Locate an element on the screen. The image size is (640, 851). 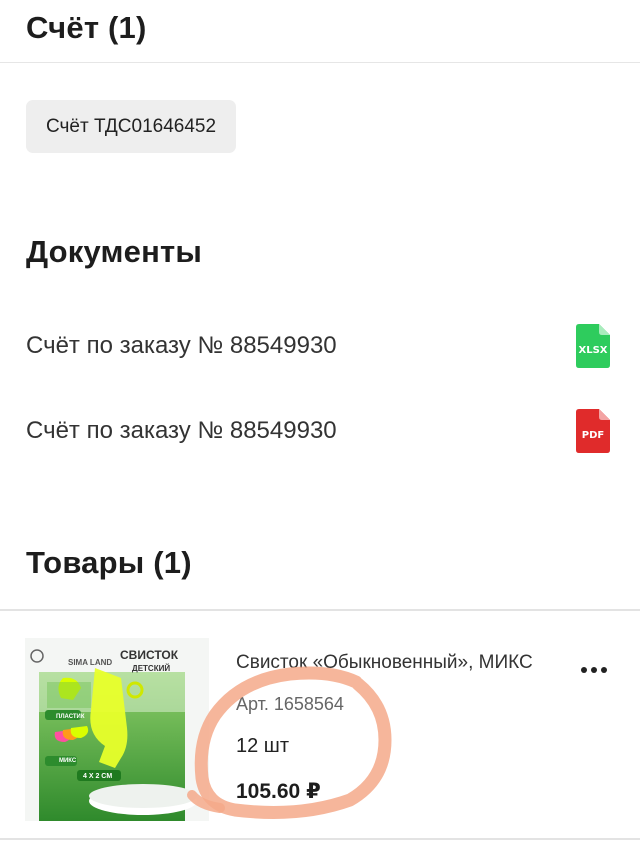
image-dimensions: 4 X 2 CM is located at coordinates (98, 776).